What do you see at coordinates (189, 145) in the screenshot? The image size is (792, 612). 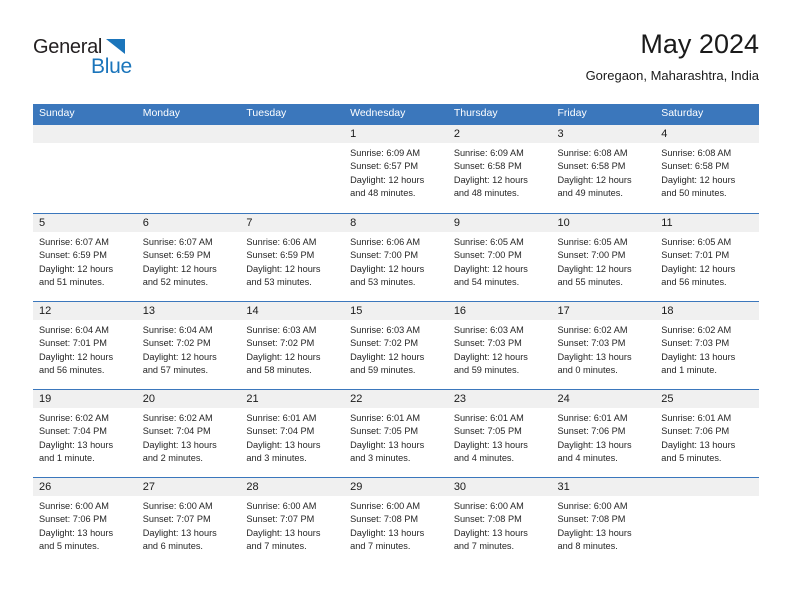 I see `day-details` at bounding box center [189, 145].